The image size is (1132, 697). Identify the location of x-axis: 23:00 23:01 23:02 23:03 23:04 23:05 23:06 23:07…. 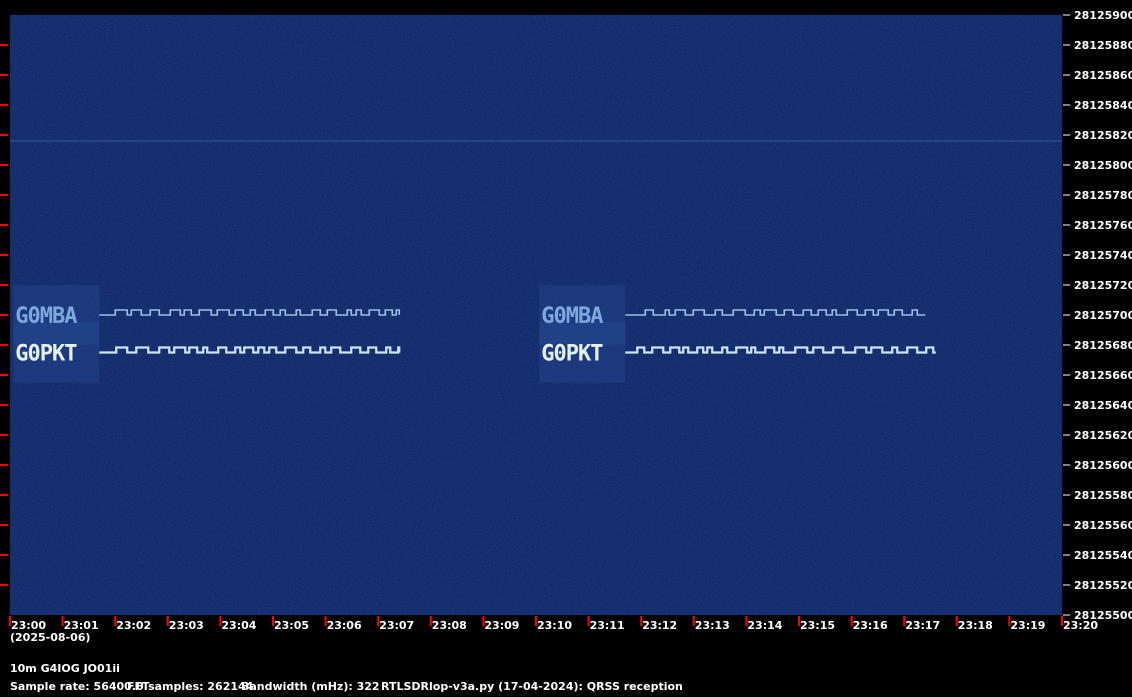
(553, 624).